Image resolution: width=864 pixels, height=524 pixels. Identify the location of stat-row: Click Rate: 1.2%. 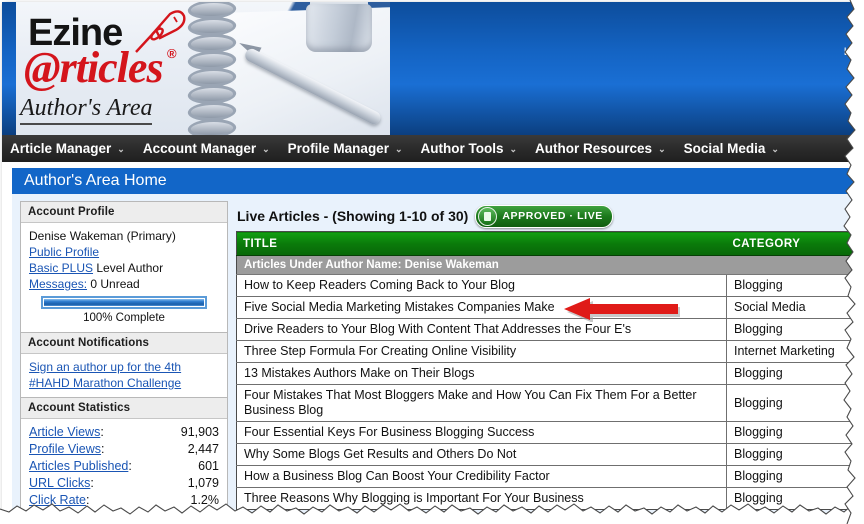
(124, 500).